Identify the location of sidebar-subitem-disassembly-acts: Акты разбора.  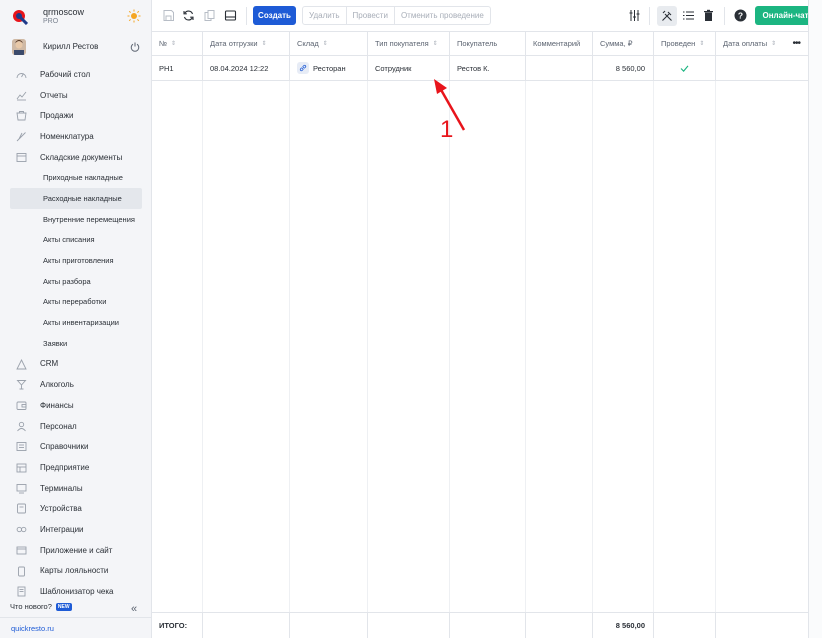
(76, 281).